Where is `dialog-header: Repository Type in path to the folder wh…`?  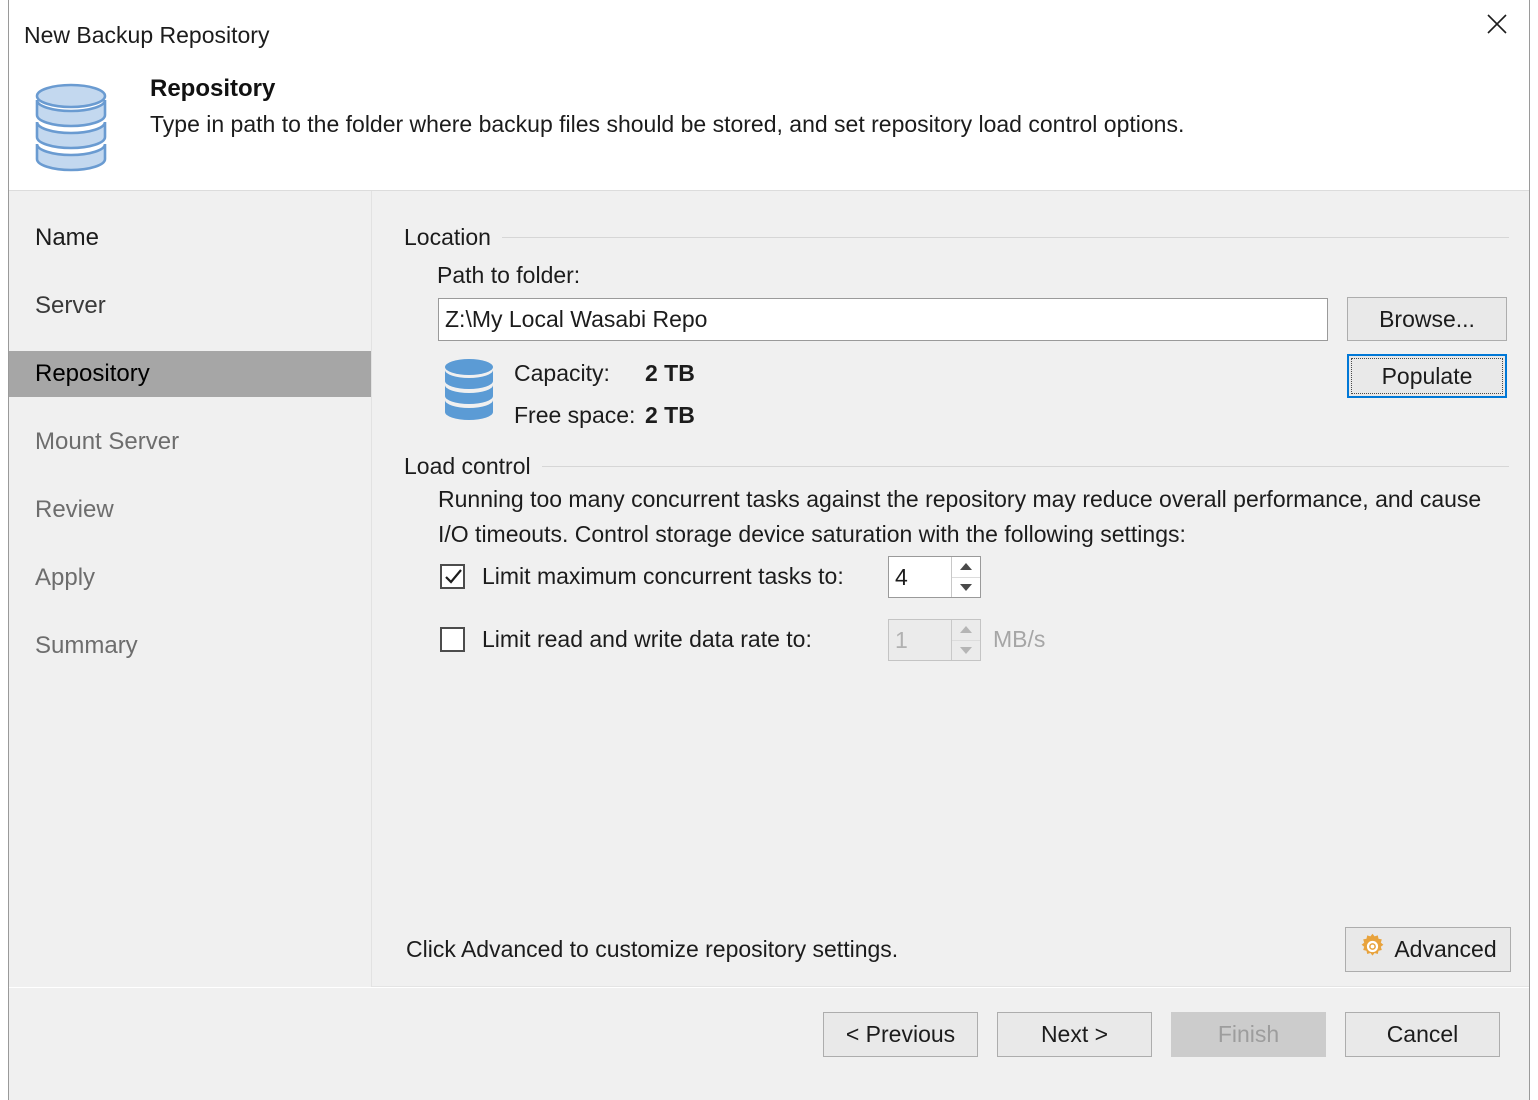
dialog-header: Repository Type in path to the folder wh… is located at coordinates (769, 119).